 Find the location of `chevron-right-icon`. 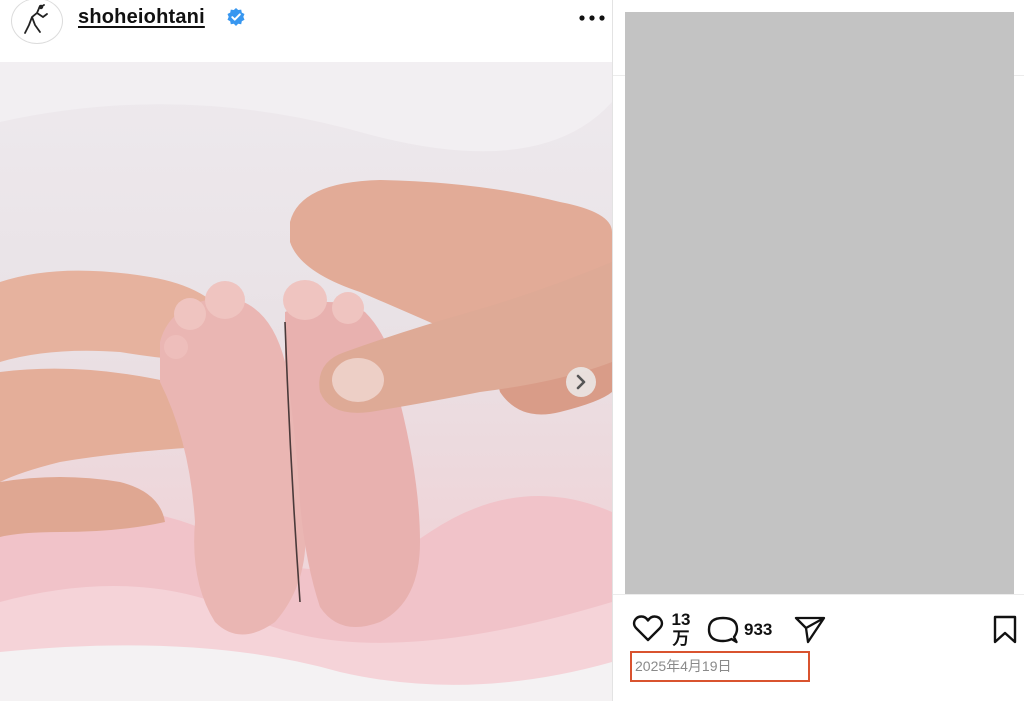

chevron-right-icon is located at coordinates (581, 382).